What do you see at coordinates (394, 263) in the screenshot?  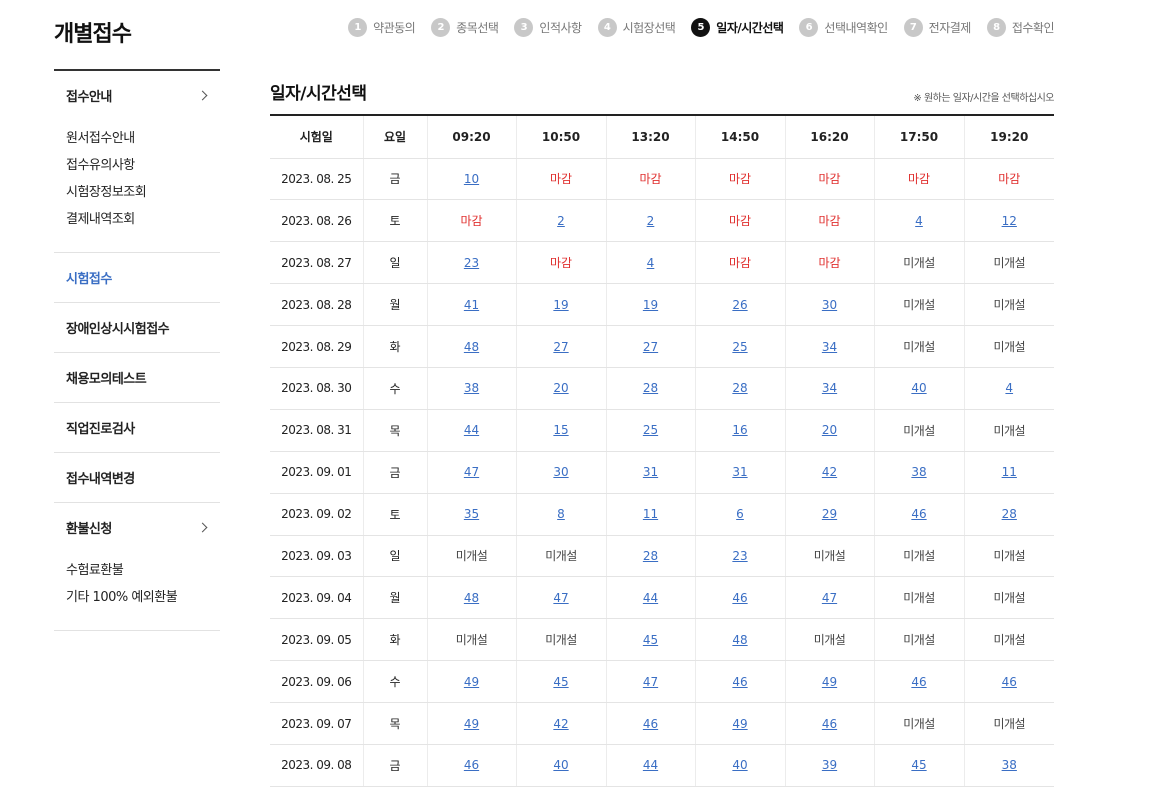 I see `day-cell: 일` at bounding box center [394, 263].